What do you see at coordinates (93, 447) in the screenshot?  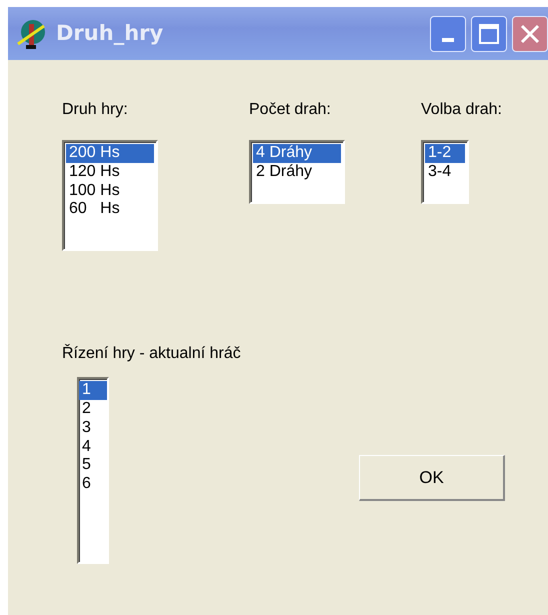 I see `list-item: 4` at bounding box center [93, 447].